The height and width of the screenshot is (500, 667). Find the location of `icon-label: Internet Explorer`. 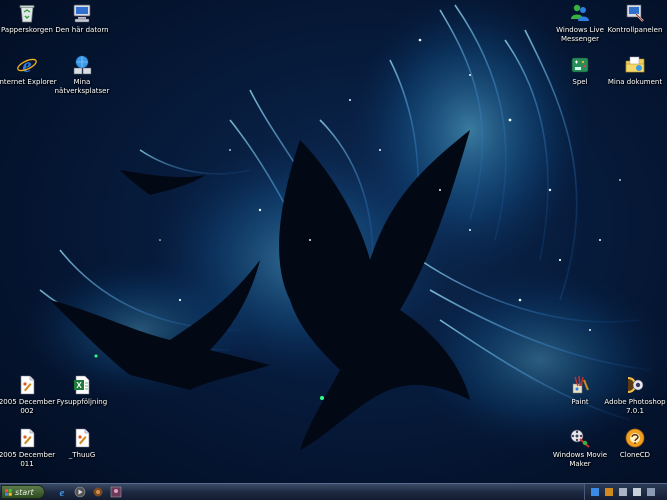

icon-label: Internet Explorer is located at coordinates (28, 82).